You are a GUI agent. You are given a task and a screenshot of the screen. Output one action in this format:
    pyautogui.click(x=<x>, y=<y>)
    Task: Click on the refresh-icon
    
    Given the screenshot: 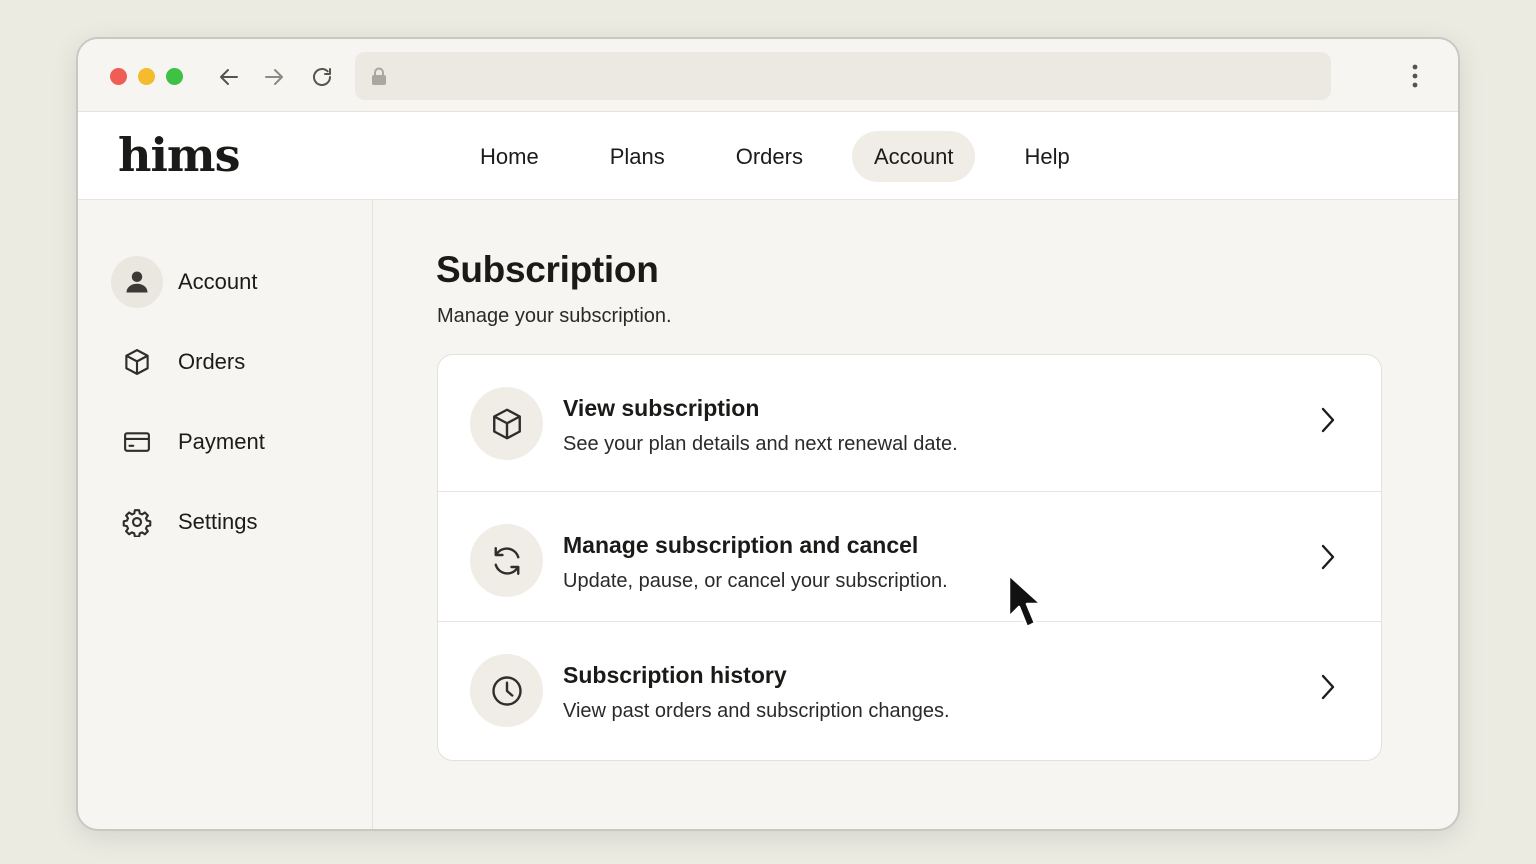 What is the action you would take?
    pyautogui.click(x=506, y=560)
    